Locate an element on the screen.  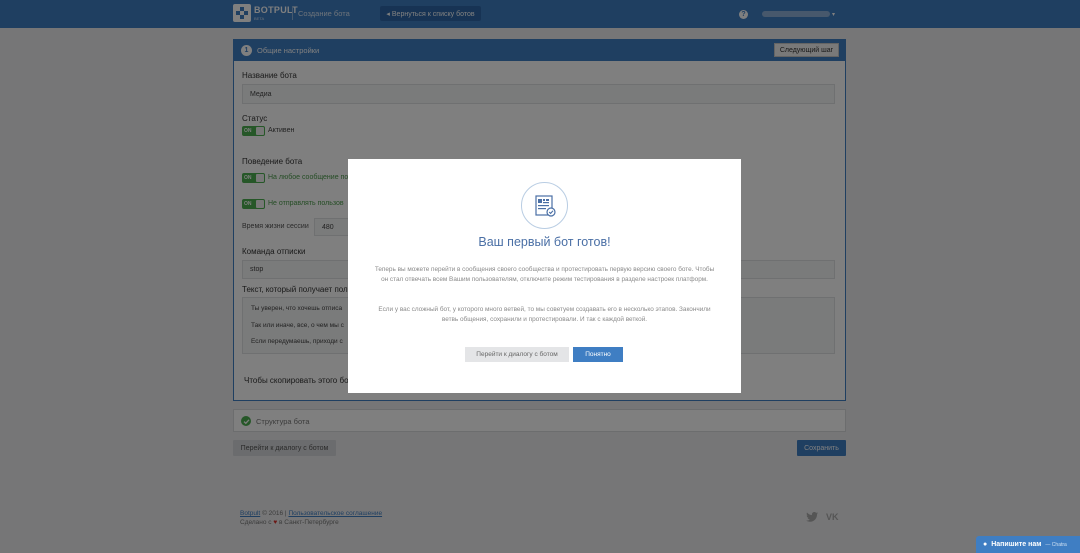
modal-ok-button: Понятно is located at coordinates (598, 354).